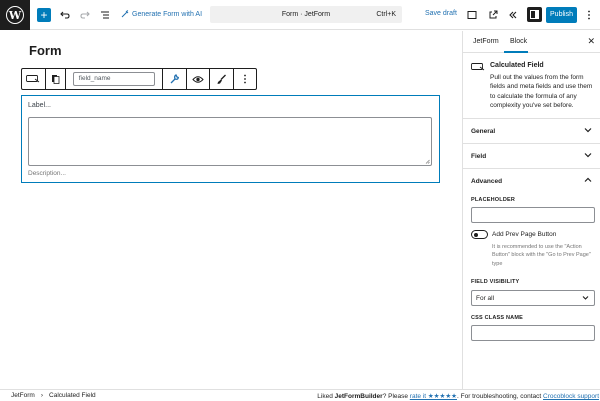 This screenshot has height=401, width=600. I want to click on tab-jetform: JetForm, so click(486, 41).